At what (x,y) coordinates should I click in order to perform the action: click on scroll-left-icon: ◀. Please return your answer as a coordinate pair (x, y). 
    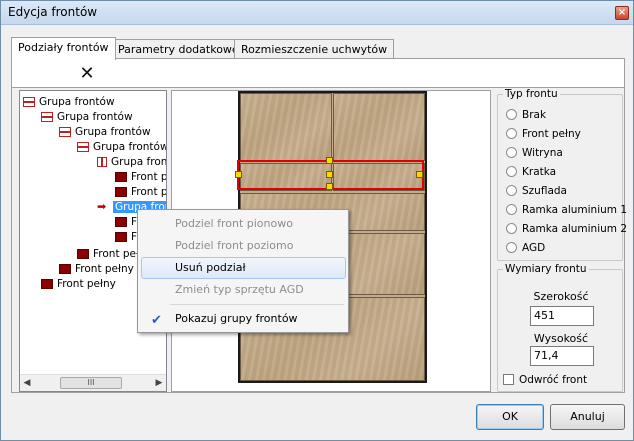
    Looking at the image, I should click on (27, 383).